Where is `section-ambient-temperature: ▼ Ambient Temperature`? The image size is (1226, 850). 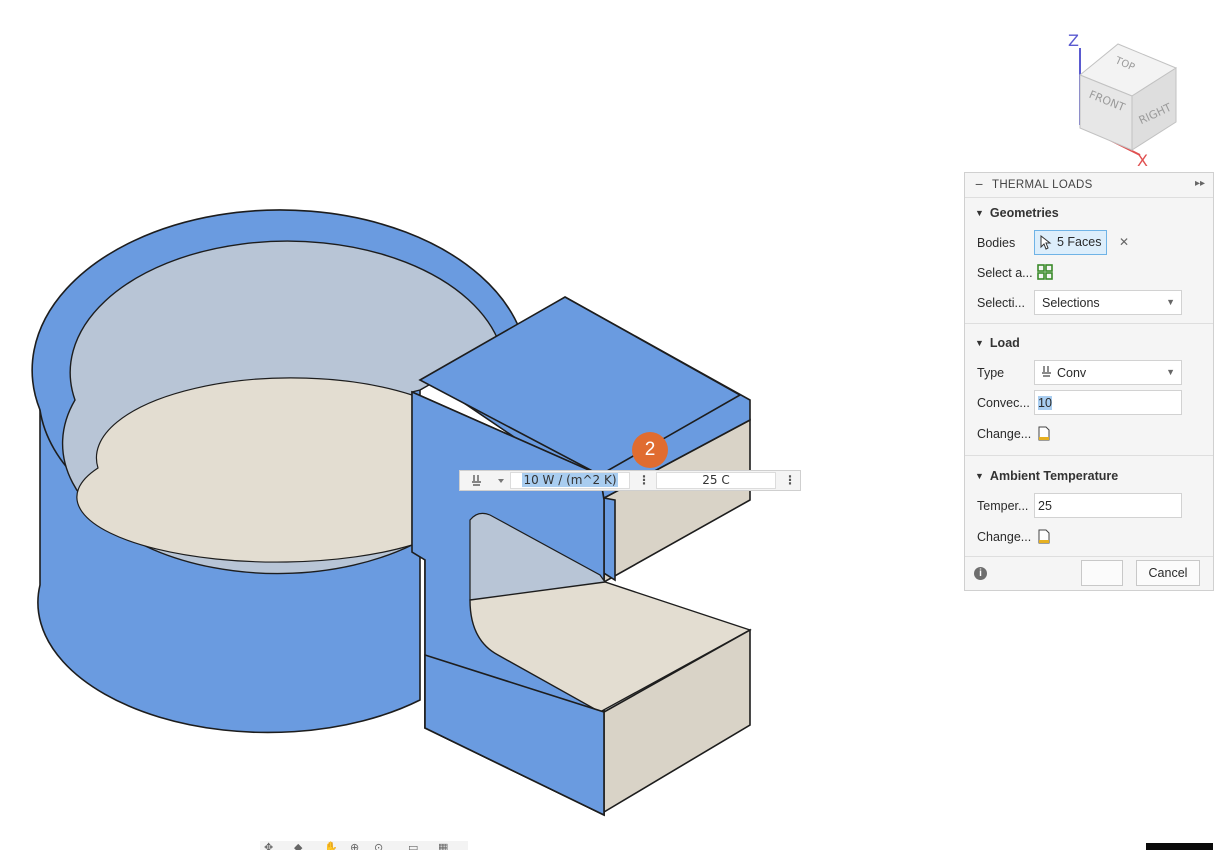
section-ambient-temperature: ▼ Ambient Temperature is located at coordinates (1046, 476).